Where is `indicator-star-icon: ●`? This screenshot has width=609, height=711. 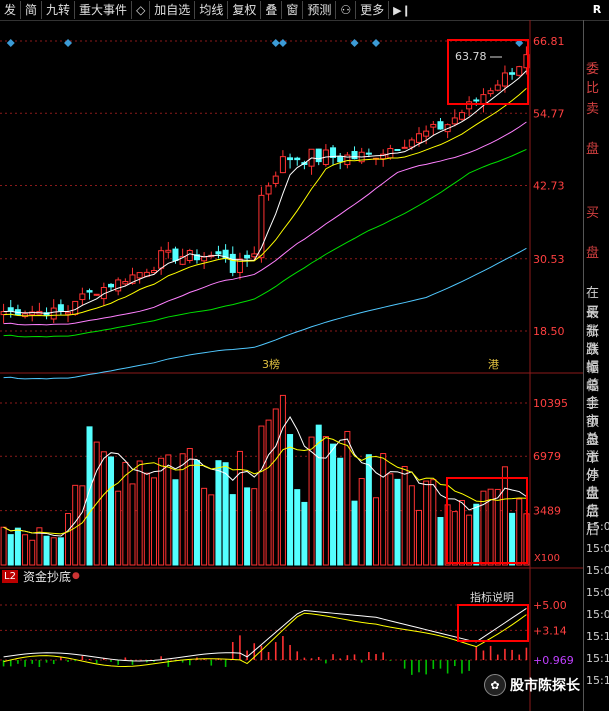
indicator-star-icon: ● is located at coordinates (75, 576).